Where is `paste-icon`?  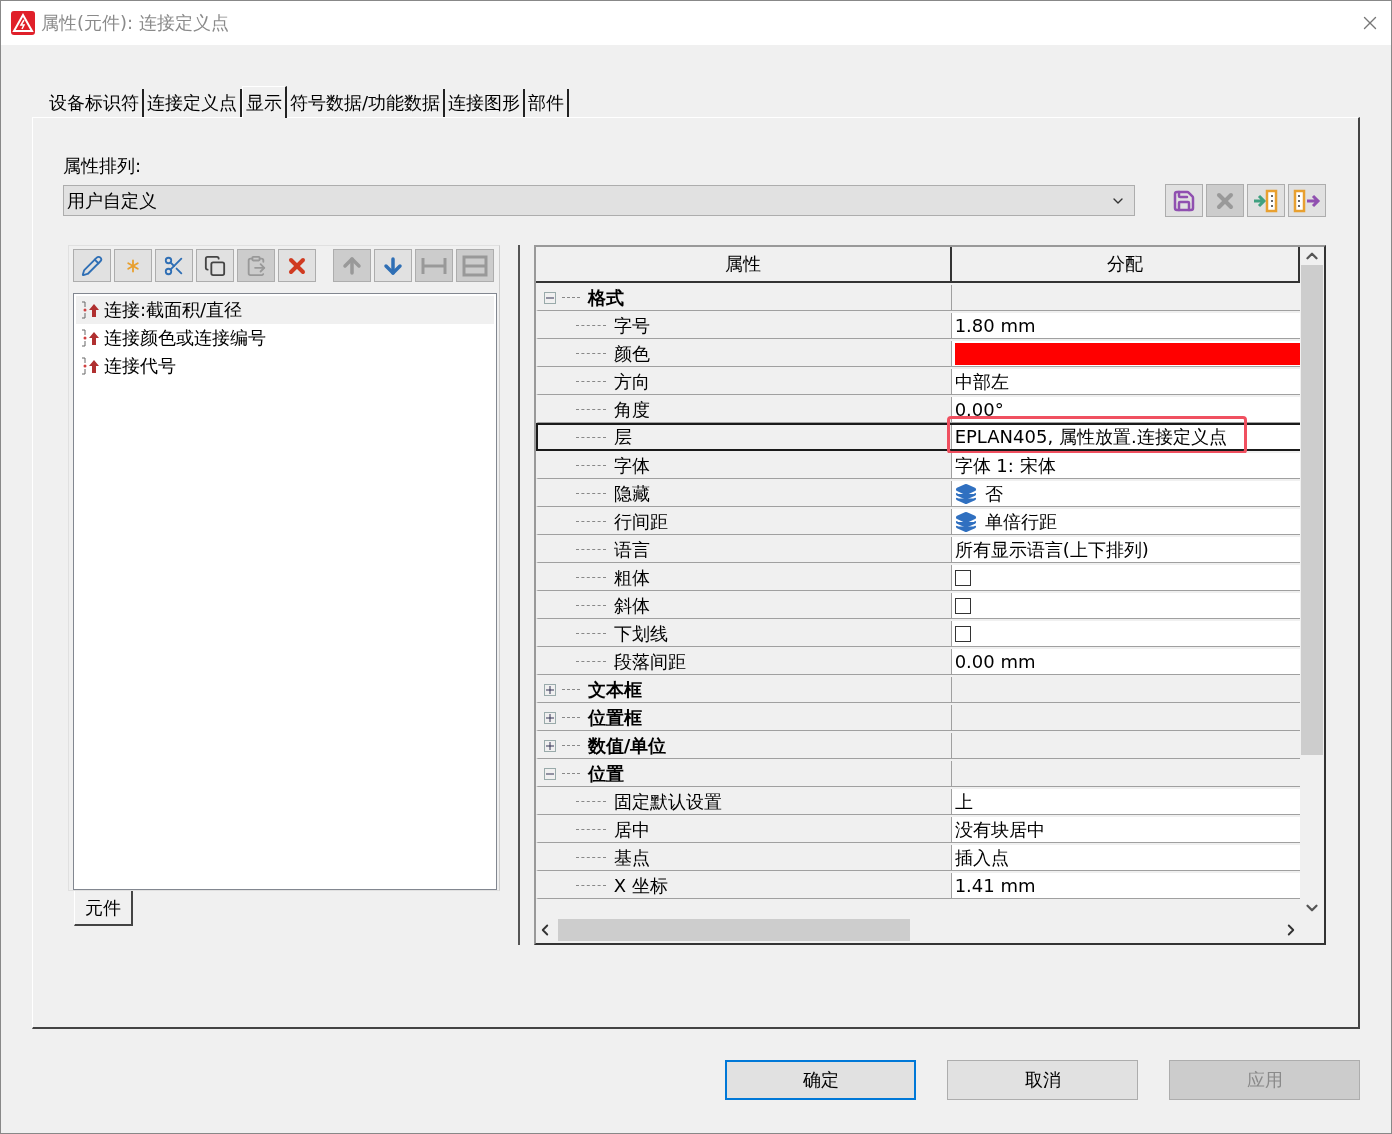 paste-icon is located at coordinates (256, 265).